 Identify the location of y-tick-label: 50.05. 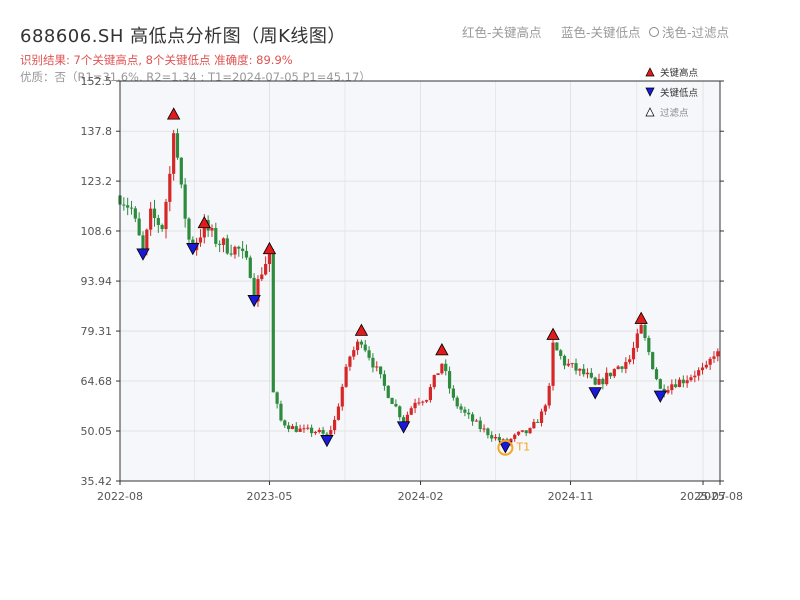
(97, 431).